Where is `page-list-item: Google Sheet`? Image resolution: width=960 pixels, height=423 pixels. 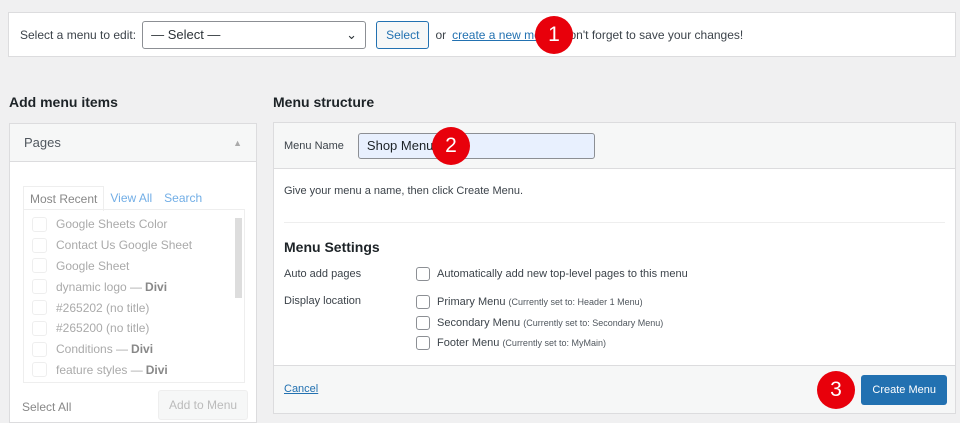
page-list-item: Google Sheet is located at coordinates (134, 266).